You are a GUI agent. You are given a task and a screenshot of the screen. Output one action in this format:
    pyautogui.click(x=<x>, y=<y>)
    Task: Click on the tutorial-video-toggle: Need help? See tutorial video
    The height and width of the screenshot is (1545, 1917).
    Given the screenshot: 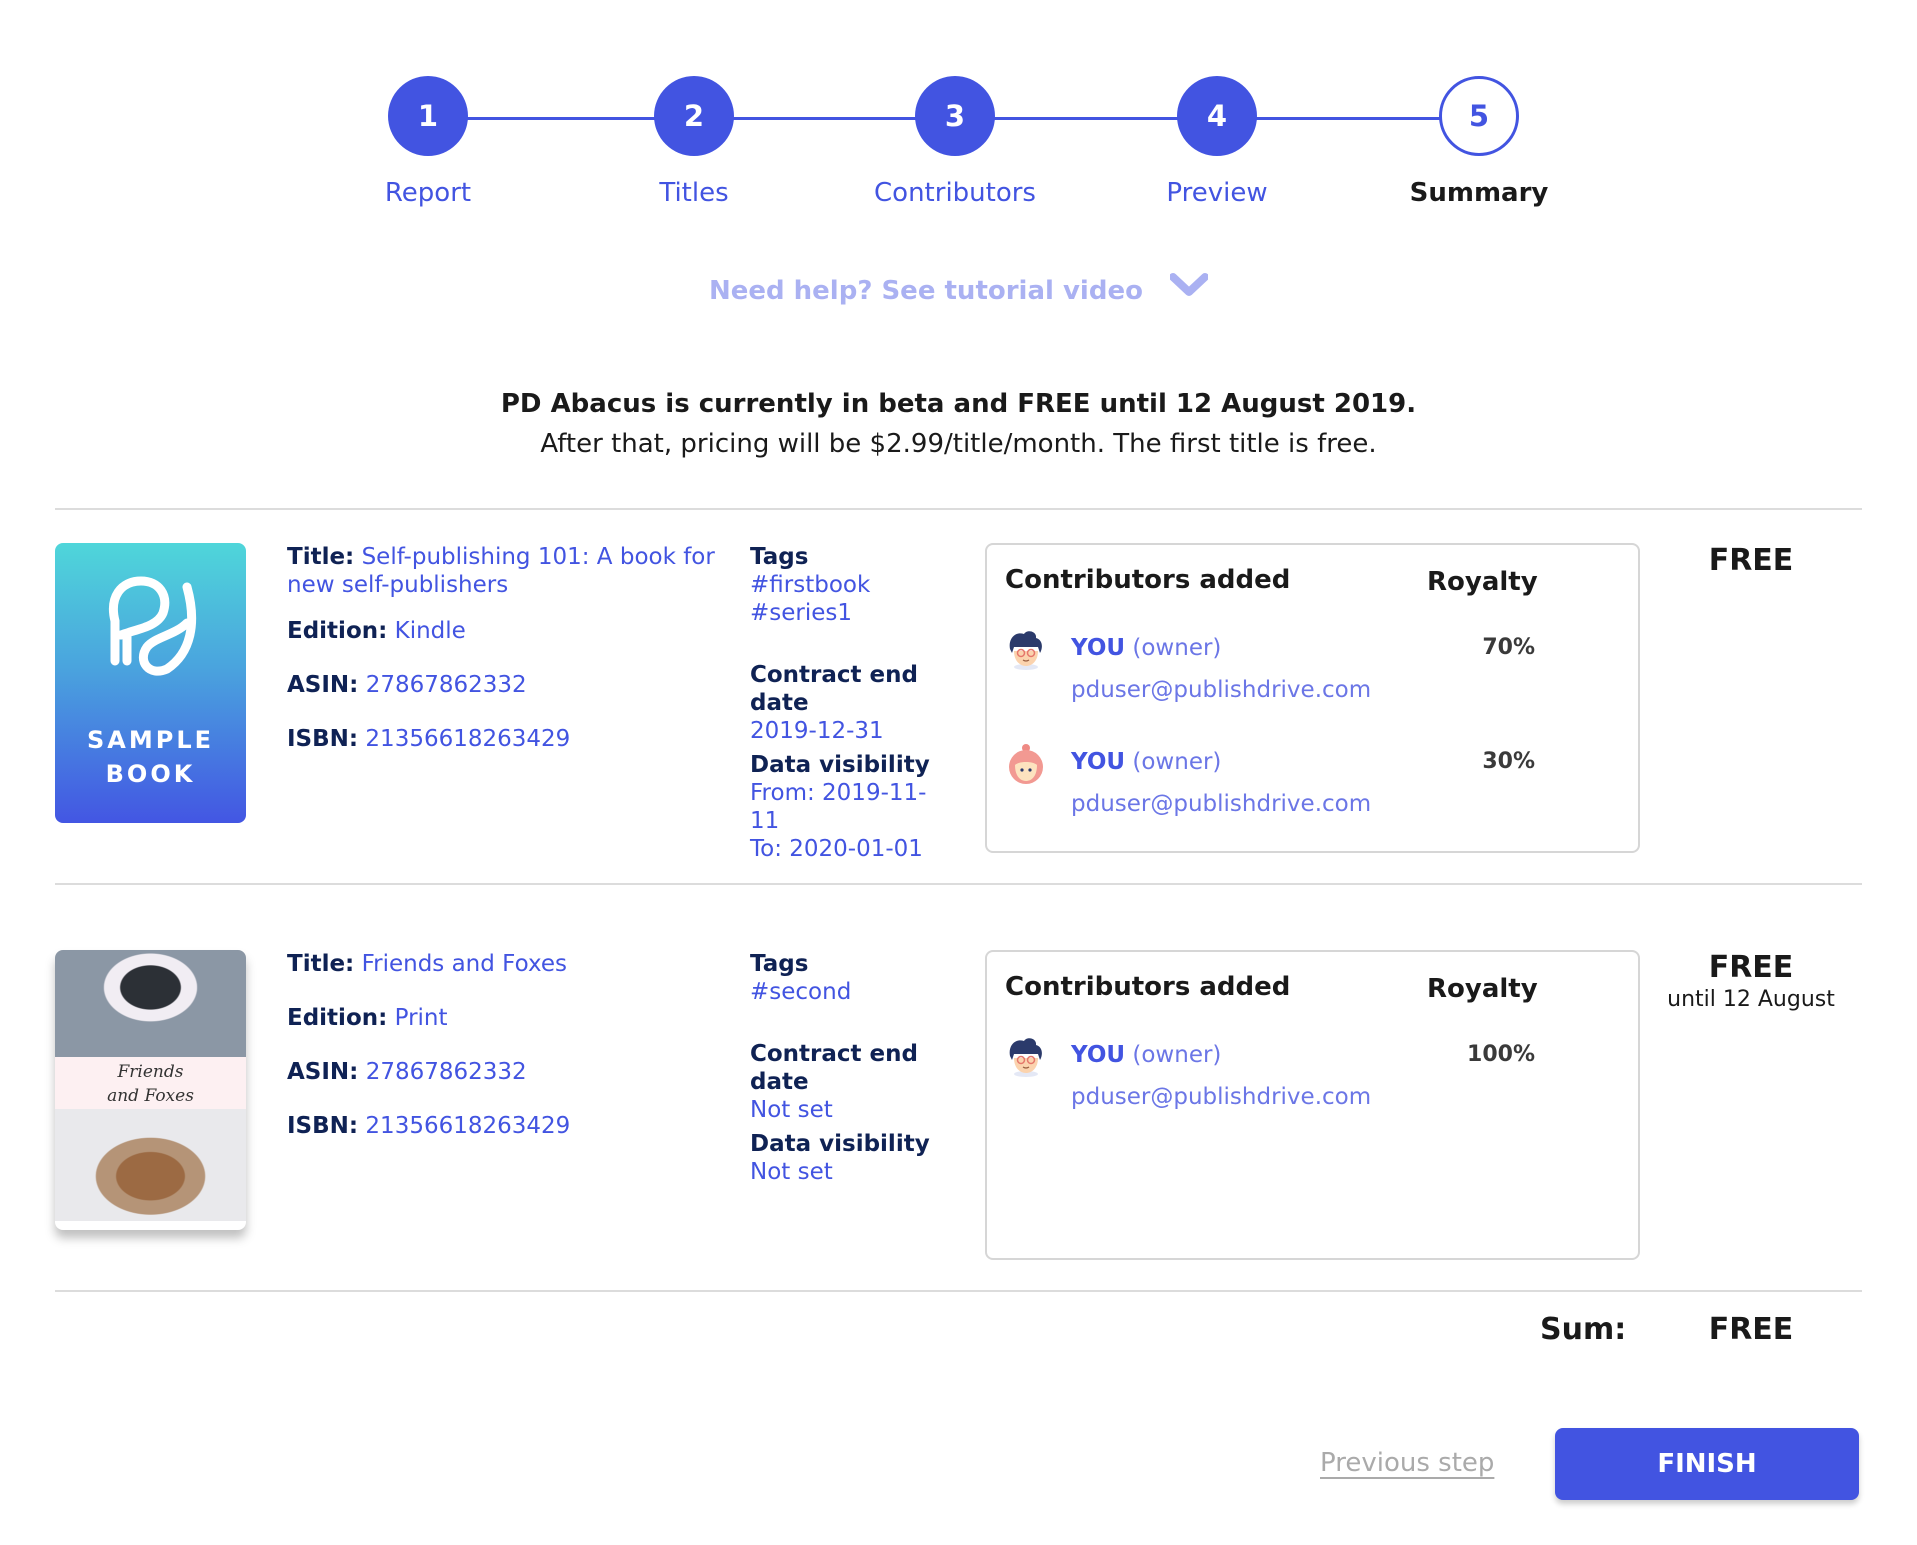 What is the action you would take?
    pyautogui.click(x=958, y=289)
    